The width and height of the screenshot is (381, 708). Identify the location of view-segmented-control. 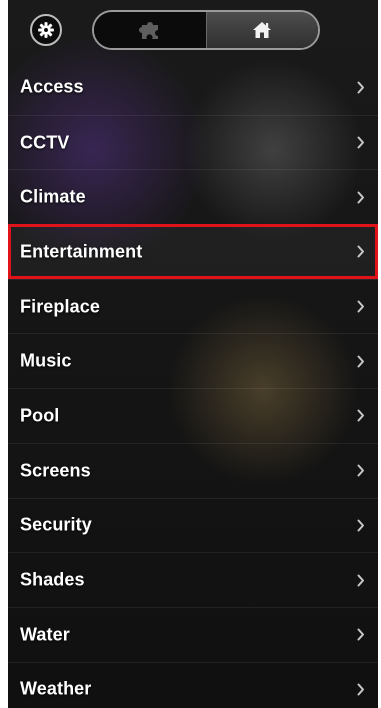
(206, 30).